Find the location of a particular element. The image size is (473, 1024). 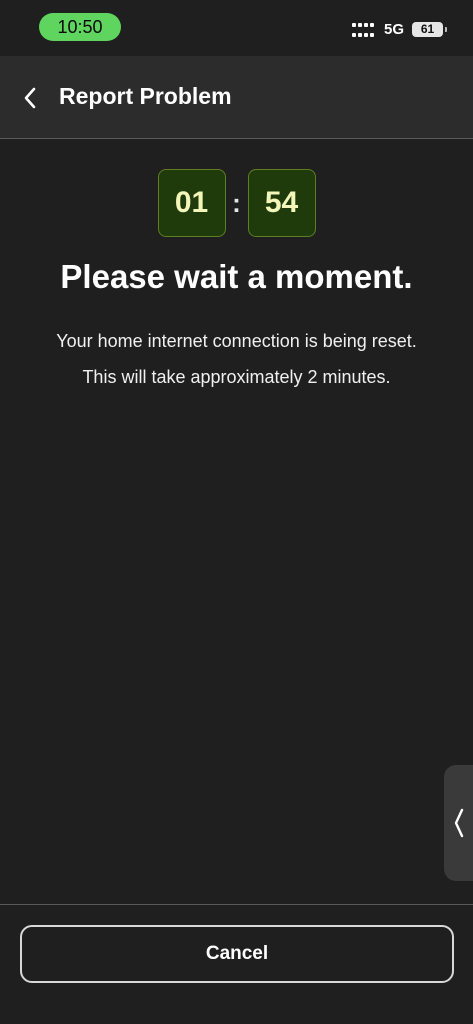

side-panel-handle is located at coordinates (458, 823).